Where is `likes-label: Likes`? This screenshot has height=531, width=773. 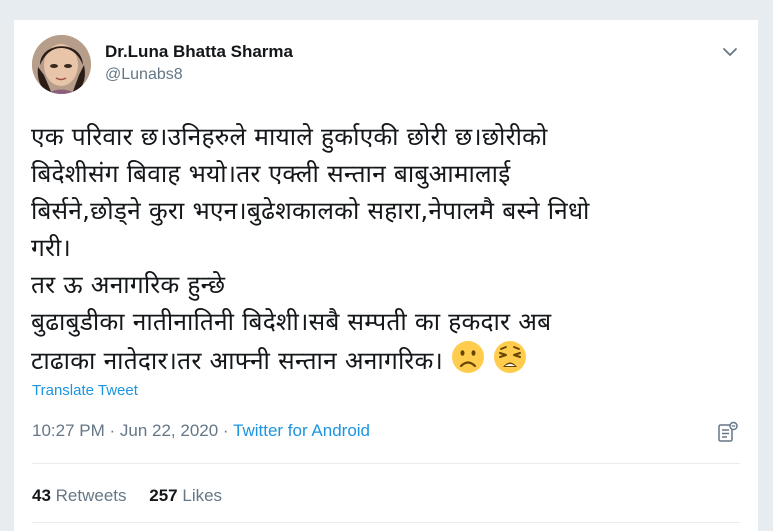 likes-label: Likes is located at coordinates (202, 495).